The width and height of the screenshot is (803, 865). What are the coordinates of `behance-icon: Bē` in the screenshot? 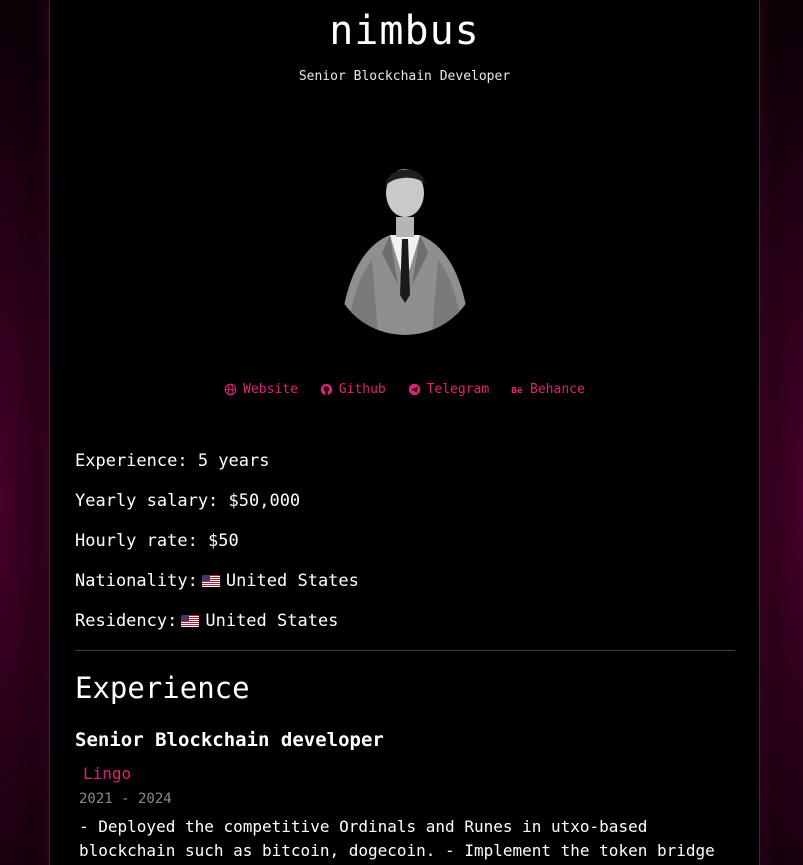 It's located at (517, 390).